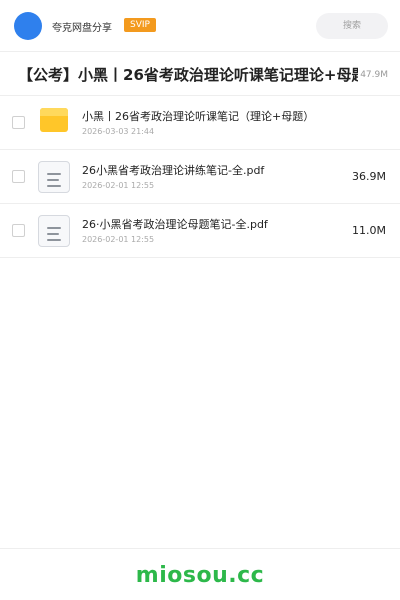  What do you see at coordinates (188, 75) in the screenshot?
I see `share-title: 【公考】小黑丨26省考政治理论听课笔记理论+母题` at bounding box center [188, 75].